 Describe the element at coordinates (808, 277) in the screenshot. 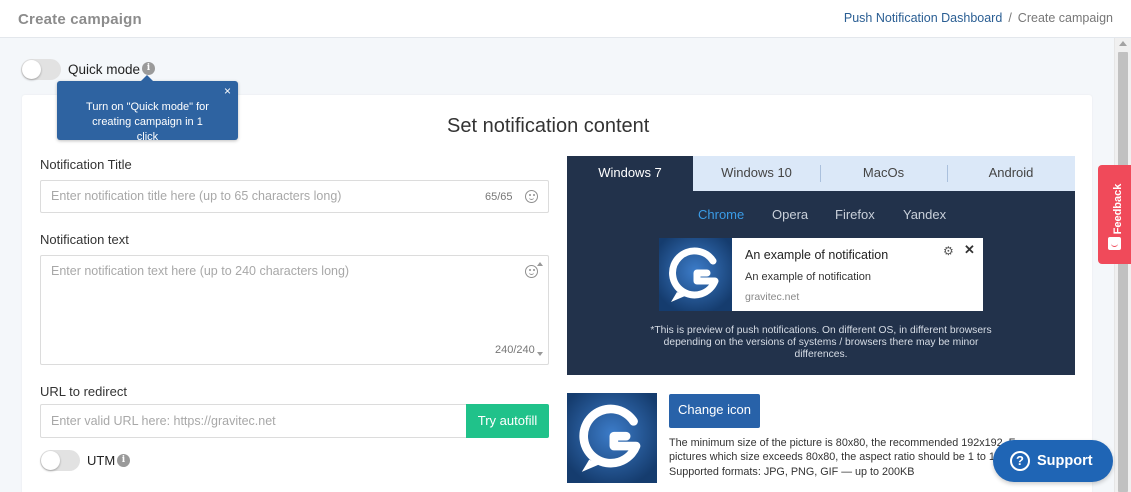

I see `notification-body: An example of notification` at that location.